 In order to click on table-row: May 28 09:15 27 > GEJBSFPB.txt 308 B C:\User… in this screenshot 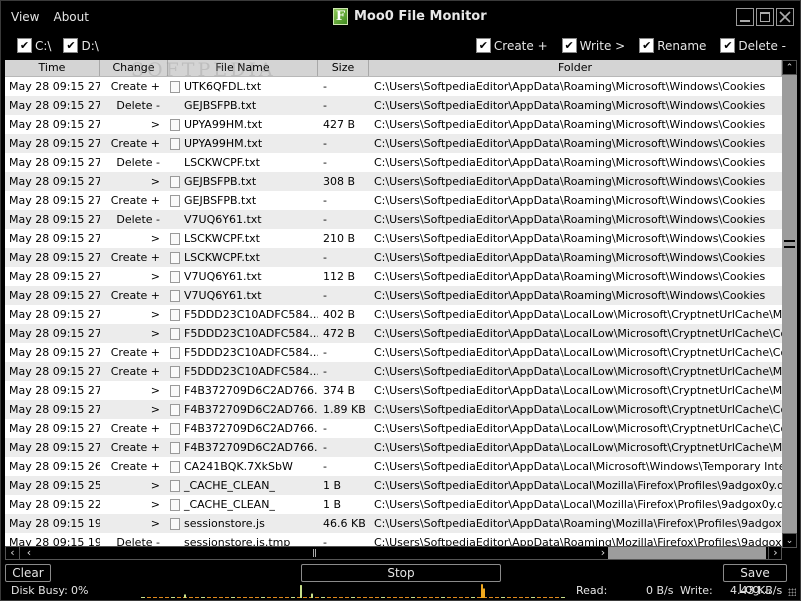, I will do `click(393, 181)`.